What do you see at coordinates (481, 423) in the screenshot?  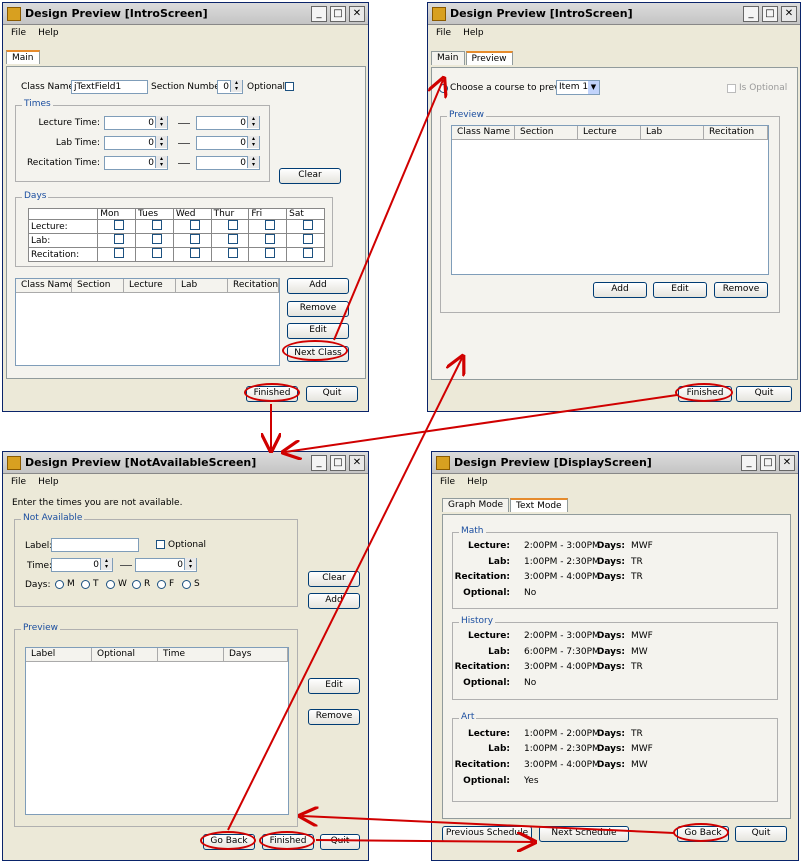 I see `arrow-preview-finished-to-not-available` at bounding box center [481, 423].